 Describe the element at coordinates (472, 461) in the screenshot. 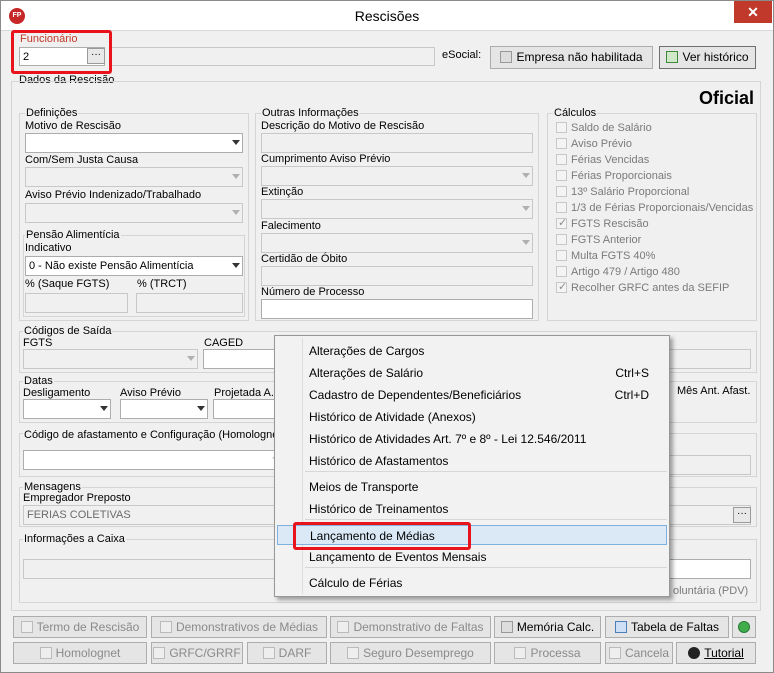

I see `menu-item: Histórico de Afastamentos` at that location.